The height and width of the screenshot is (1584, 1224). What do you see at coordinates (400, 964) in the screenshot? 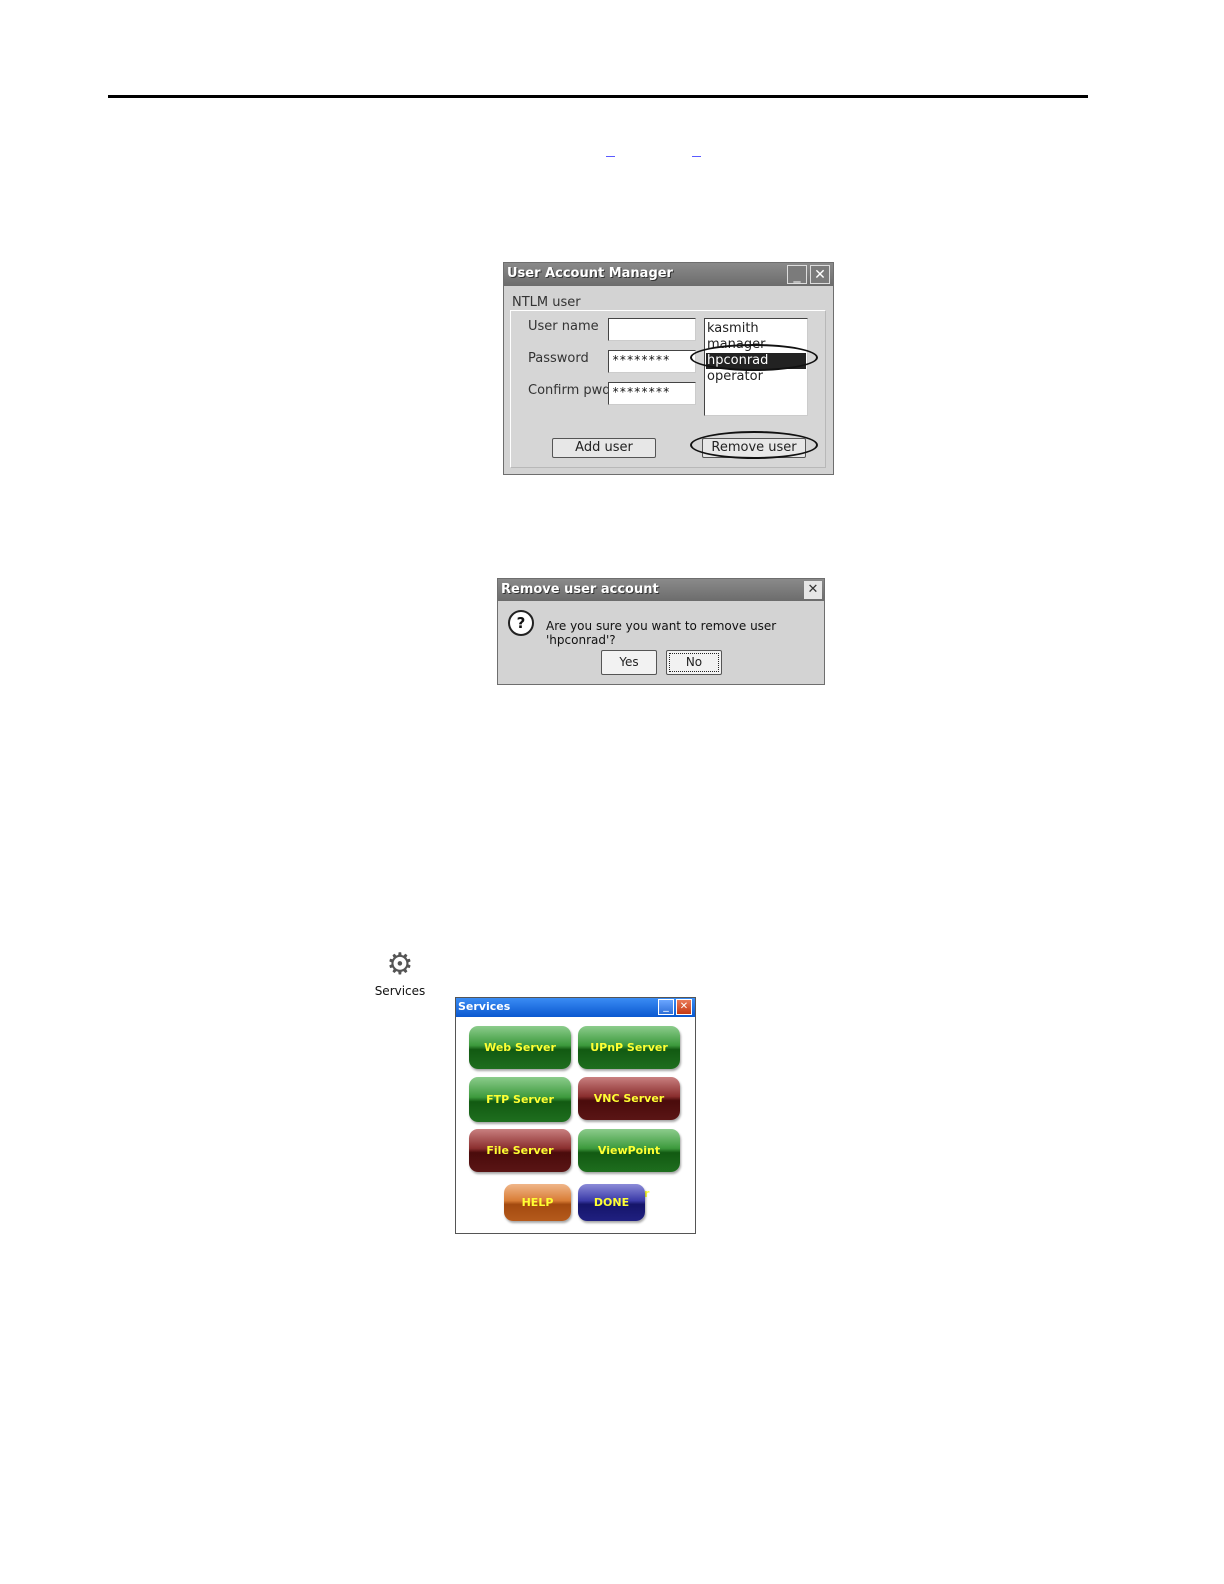
I see `gears-icon: ⚙` at bounding box center [400, 964].